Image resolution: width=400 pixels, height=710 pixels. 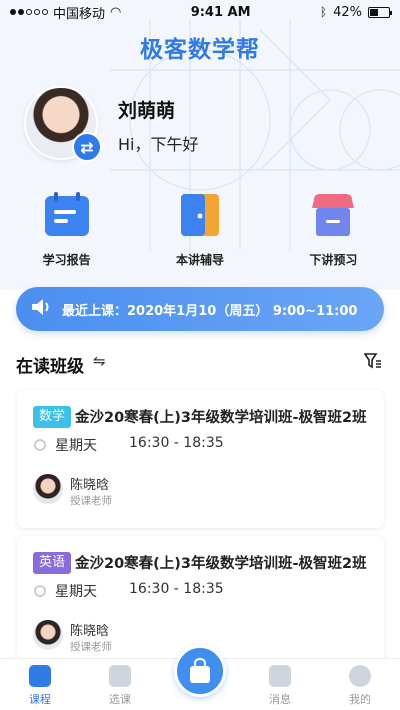 What do you see at coordinates (120, 699) in the screenshot?
I see `tab-label: 选课` at bounding box center [120, 699].